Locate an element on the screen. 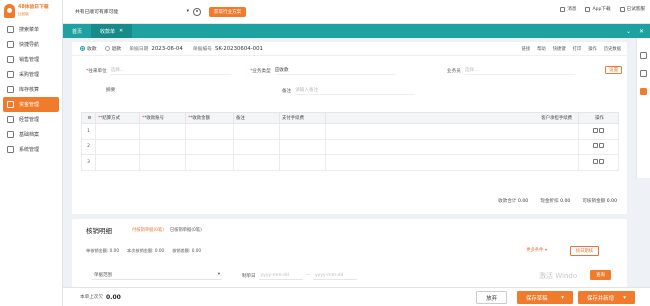 The width and height of the screenshot is (650, 306). save-draft-button: 保存草稿 ▾ is located at coordinates (545, 297).